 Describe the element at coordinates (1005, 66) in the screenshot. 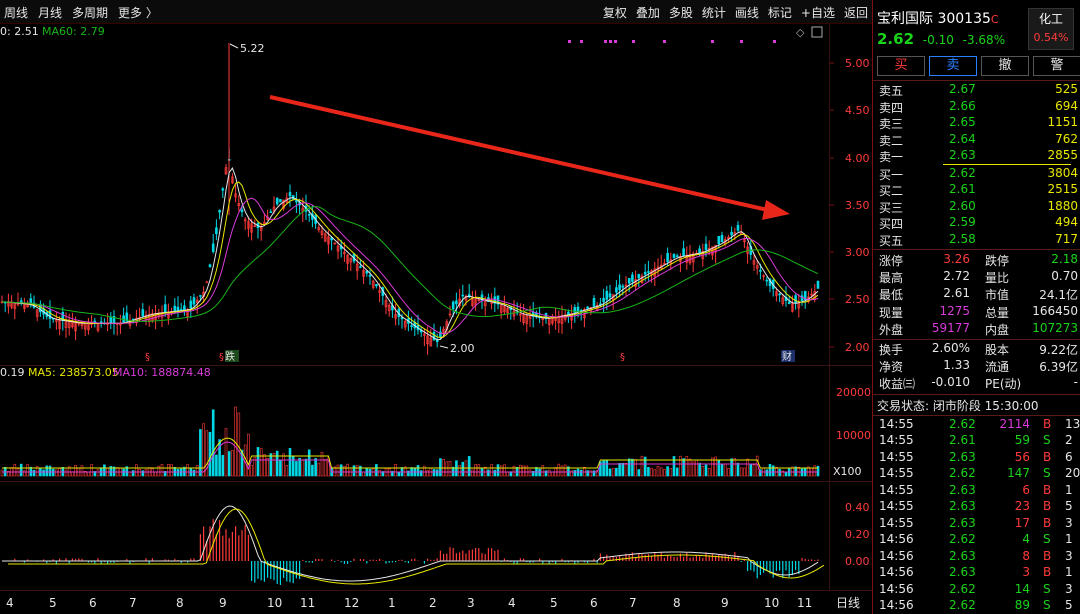

I see `trade-button-2: 撤` at that location.